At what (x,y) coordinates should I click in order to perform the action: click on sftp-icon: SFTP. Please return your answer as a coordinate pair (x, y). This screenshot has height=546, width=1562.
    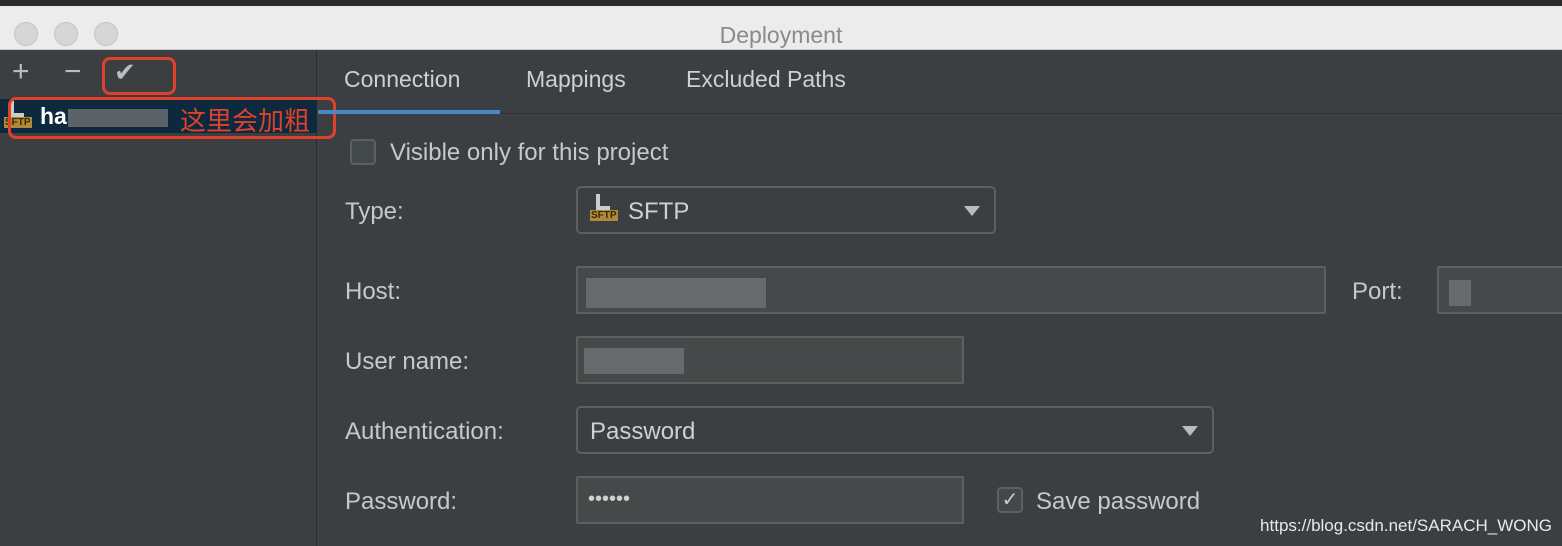
    Looking at the image, I should click on (605, 211).